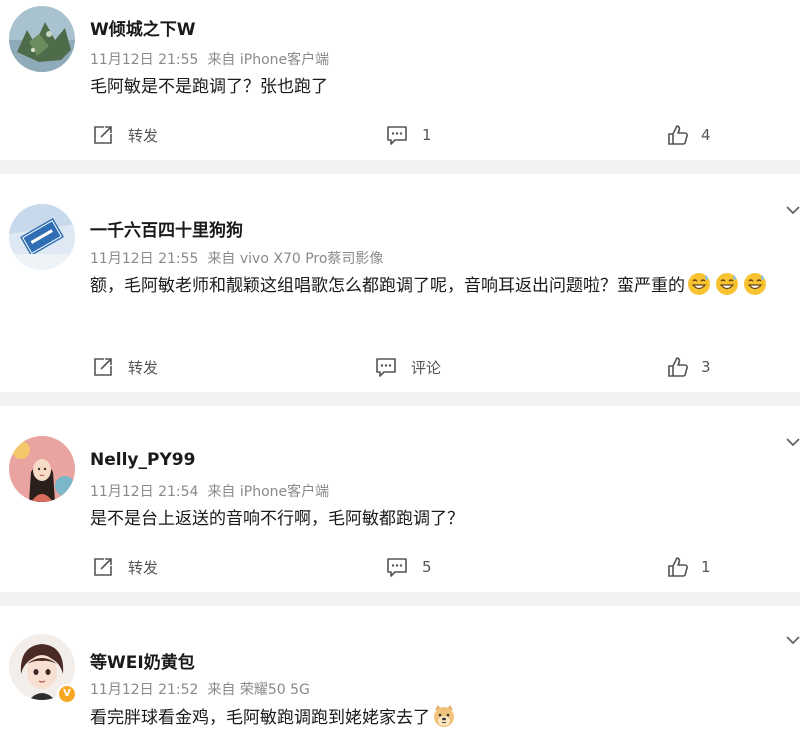 This screenshot has width=800, height=747. I want to click on post-timestamp: 11月12日 21:54, so click(144, 492).